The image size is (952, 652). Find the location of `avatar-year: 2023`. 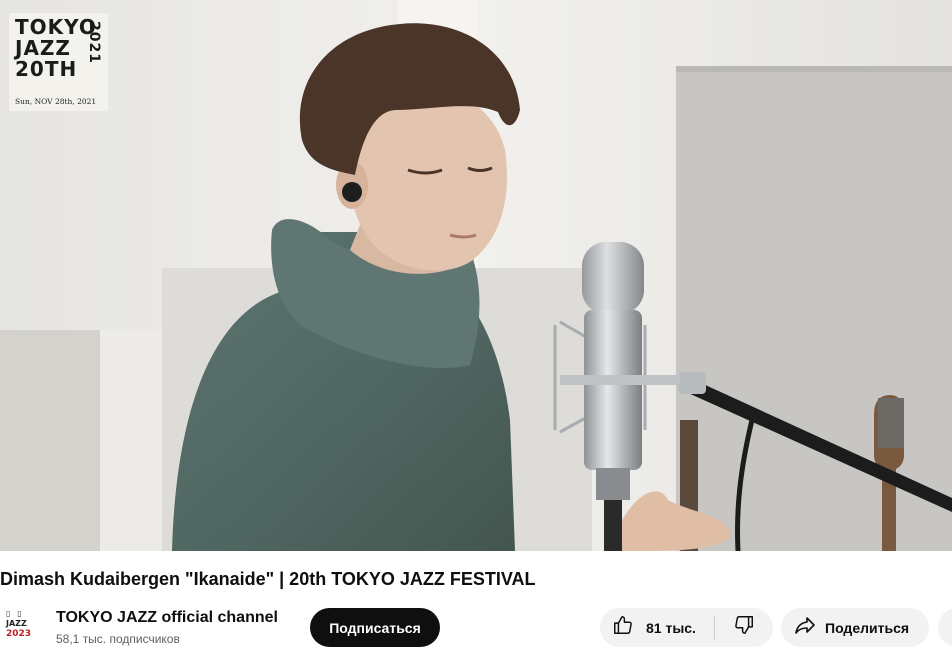

avatar-year: 2023 is located at coordinates (19, 634).